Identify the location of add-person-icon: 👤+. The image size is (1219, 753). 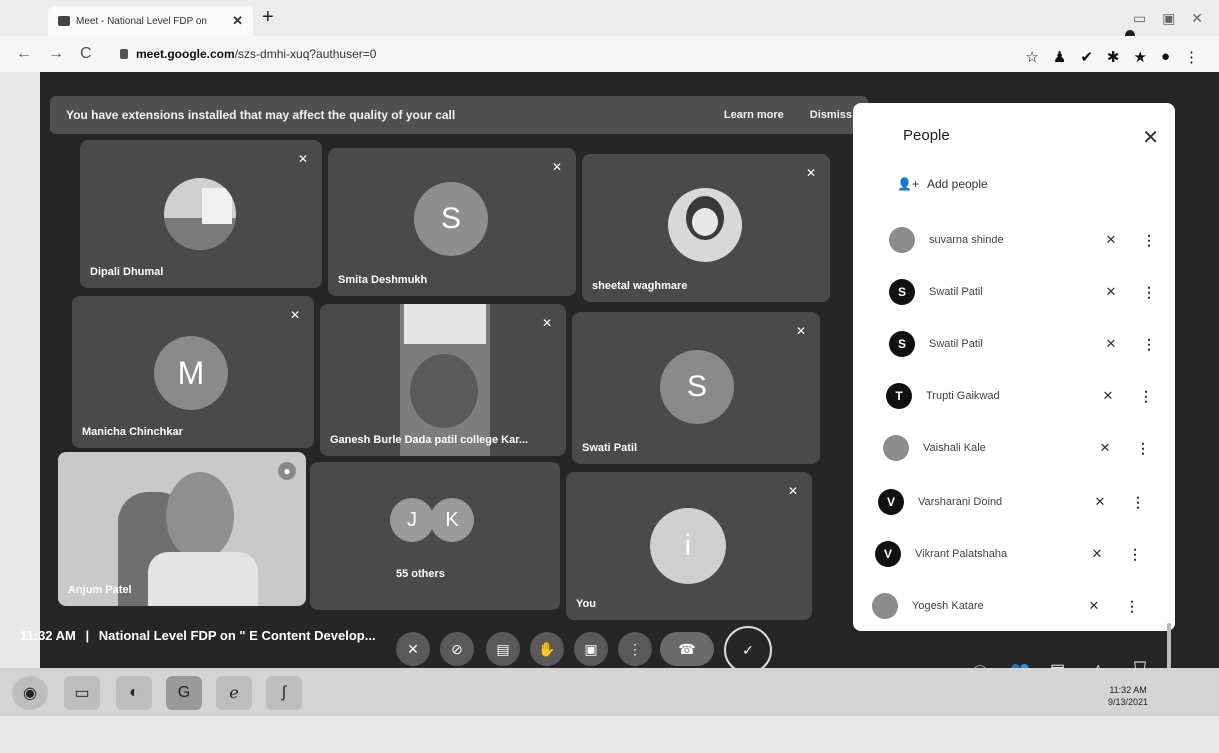
(908, 184).